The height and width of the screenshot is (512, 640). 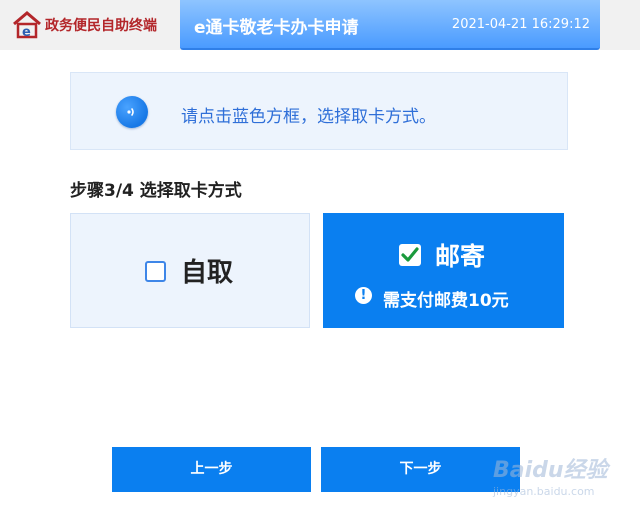 I want to click on instruction-notice: 请点击蓝色方框，选择取卡方式。, so click(x=319, y=111).